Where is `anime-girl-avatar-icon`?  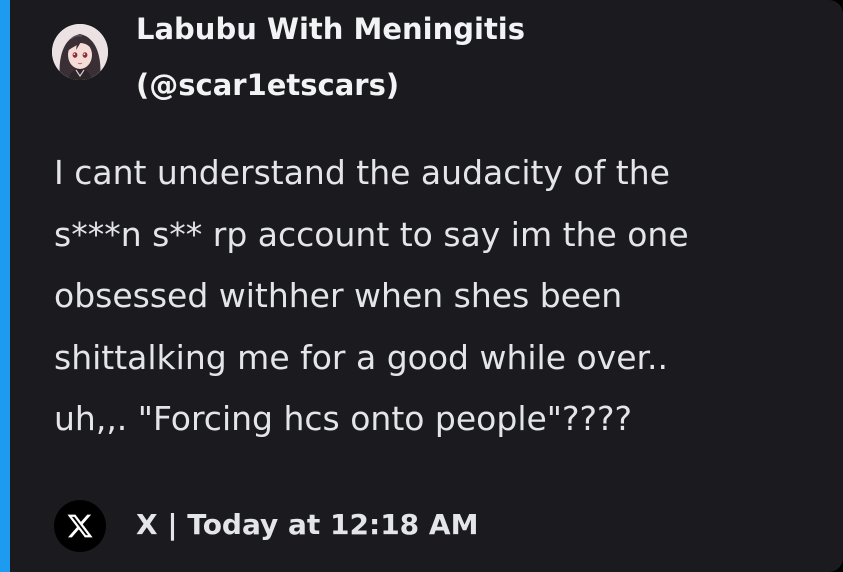 anime-girl-avatar-icon is located at coordinates (80, 52).